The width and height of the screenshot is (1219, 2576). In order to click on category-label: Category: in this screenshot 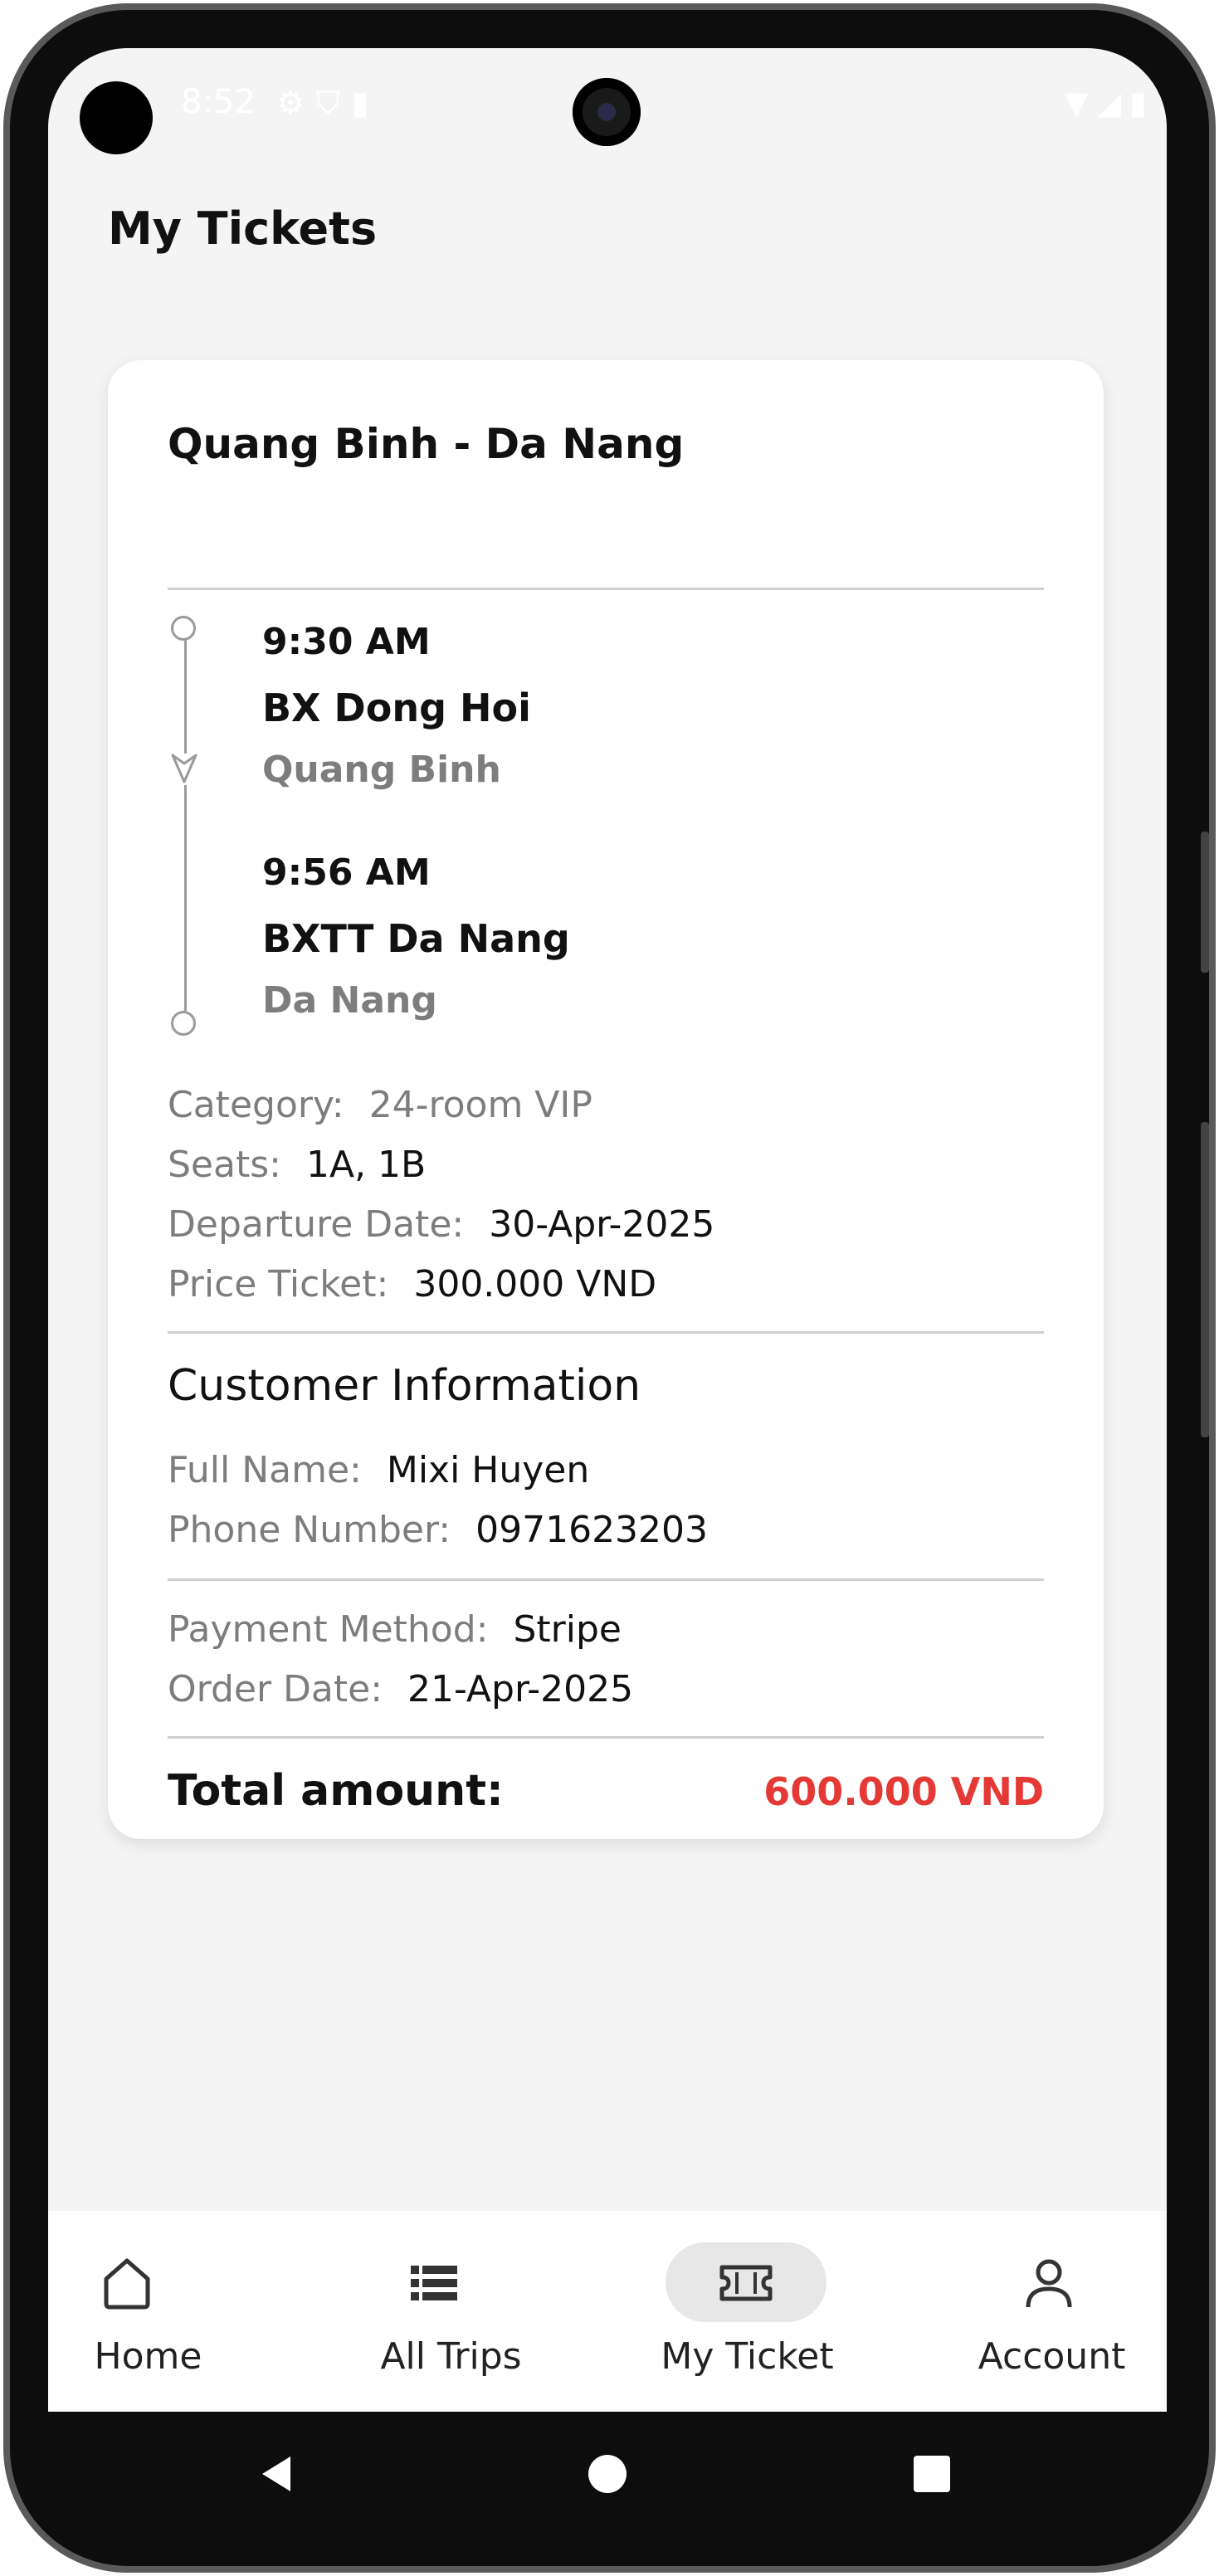, I will do `click(256, 1105)`.